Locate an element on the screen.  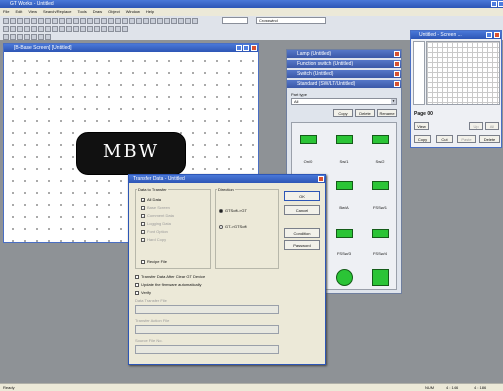
menu-item: View is located at coordinates (32, 11).